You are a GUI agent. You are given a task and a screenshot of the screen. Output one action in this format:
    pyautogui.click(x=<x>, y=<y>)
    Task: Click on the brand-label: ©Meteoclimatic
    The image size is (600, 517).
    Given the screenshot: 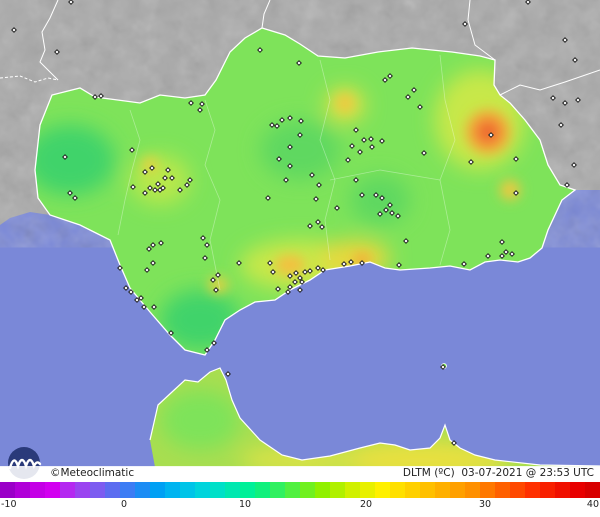 What is the action you would take?
    pyautogui.click(x=92, y=473)
    